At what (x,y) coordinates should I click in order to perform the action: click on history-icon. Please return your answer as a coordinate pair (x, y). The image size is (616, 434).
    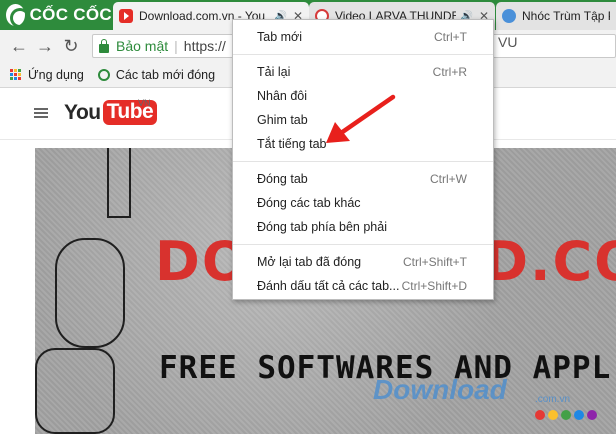
    Looking at the image, I should click on (103, 74).